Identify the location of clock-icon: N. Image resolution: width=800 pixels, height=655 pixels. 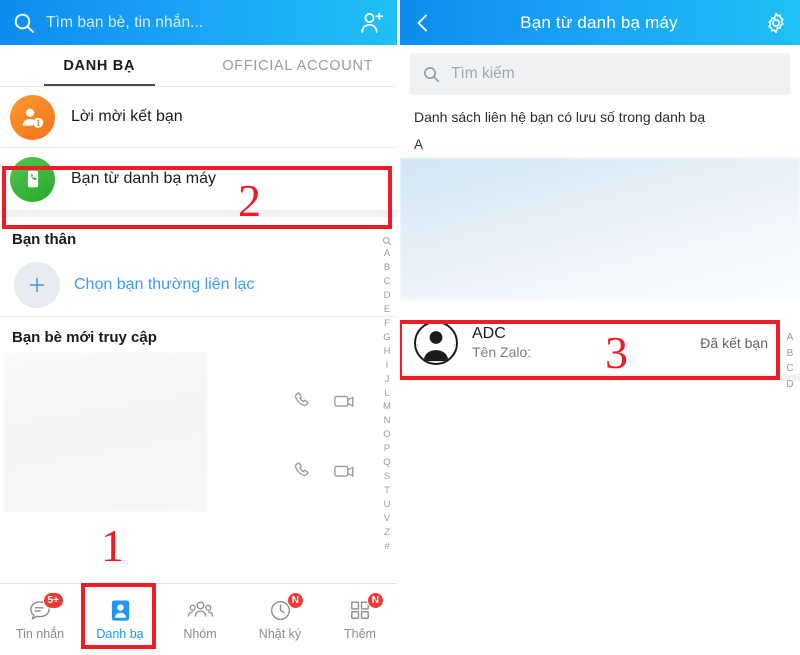
(284, 607).